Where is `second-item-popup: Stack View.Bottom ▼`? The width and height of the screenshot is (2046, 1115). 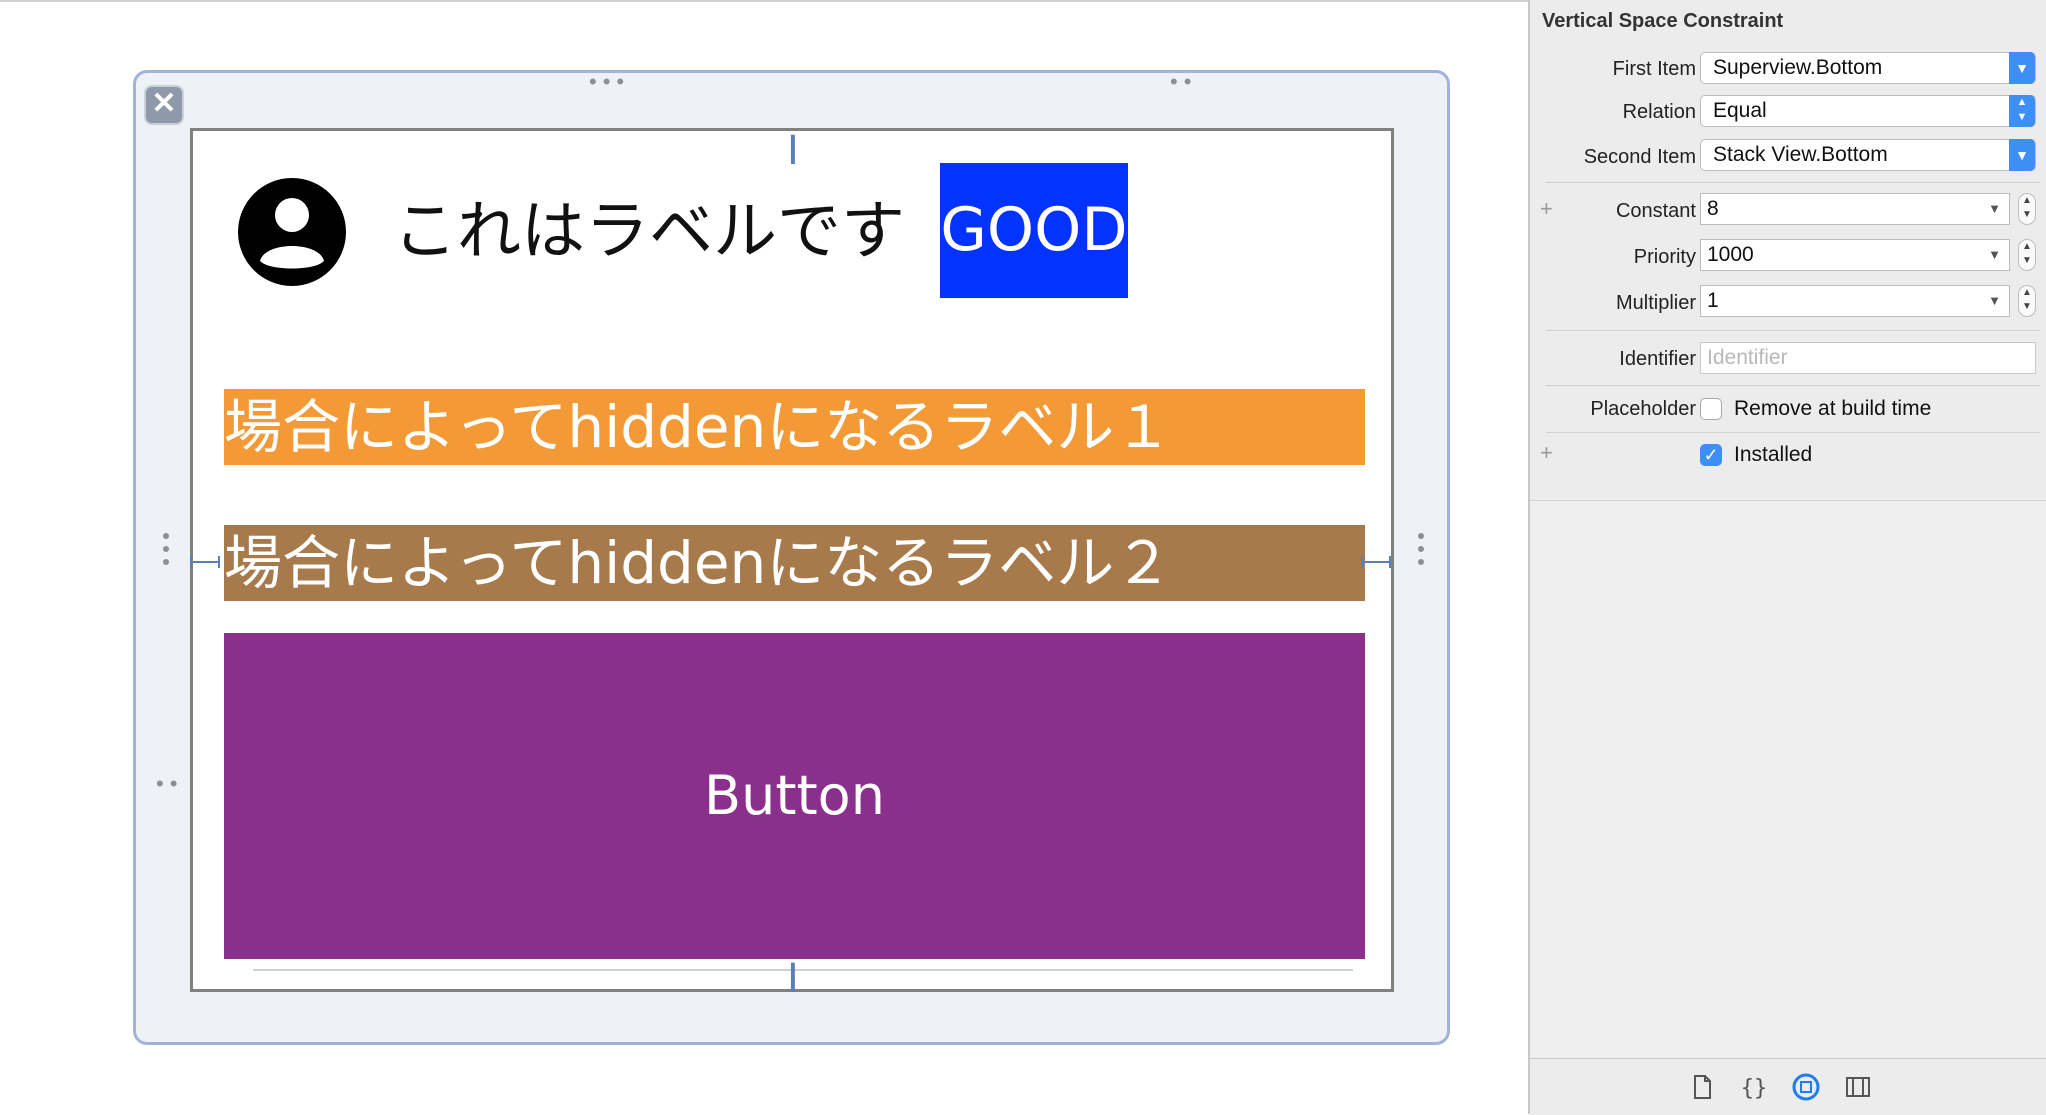
second-item-popup: Stack View.Bottom ▼ is located at coordinates (1868, 155).